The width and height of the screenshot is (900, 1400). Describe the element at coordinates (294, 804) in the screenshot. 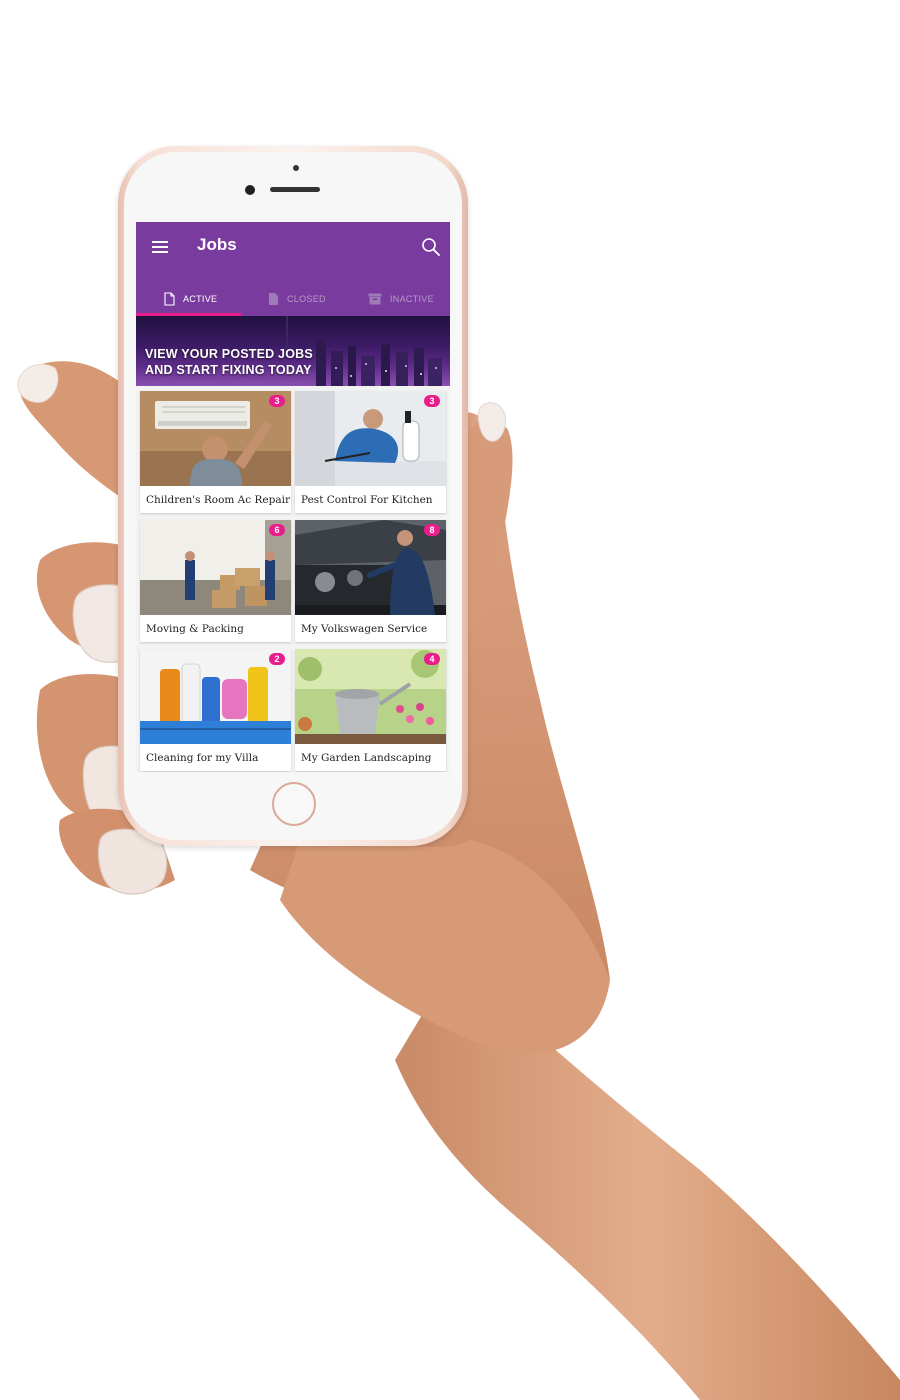

I see `home-button` at that location.